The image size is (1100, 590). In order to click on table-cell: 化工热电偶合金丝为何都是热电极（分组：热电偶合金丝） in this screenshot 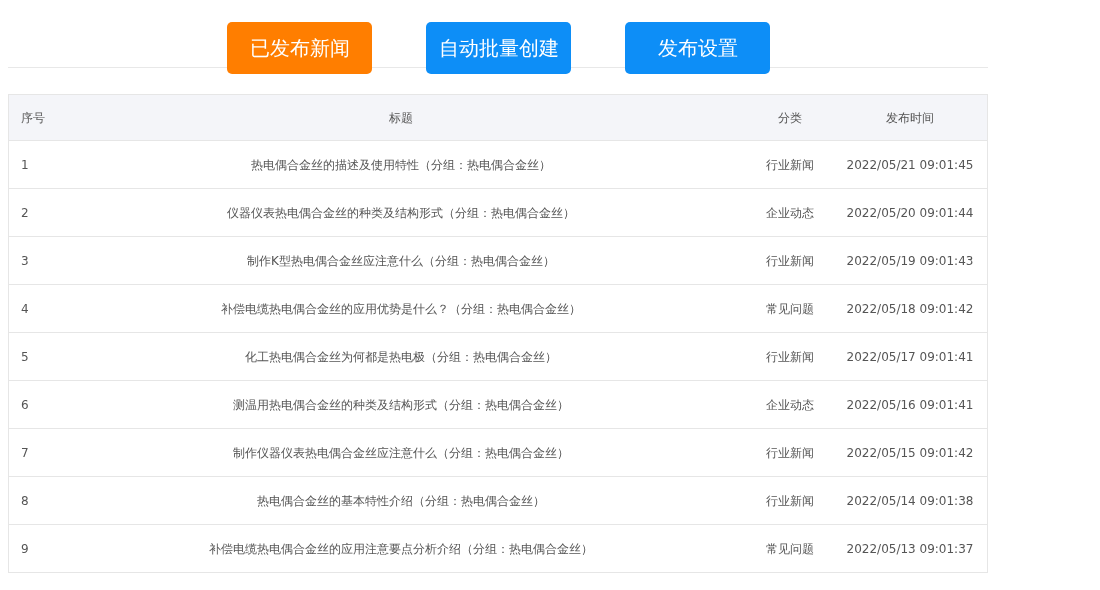, I will do `click(401, 356)`.